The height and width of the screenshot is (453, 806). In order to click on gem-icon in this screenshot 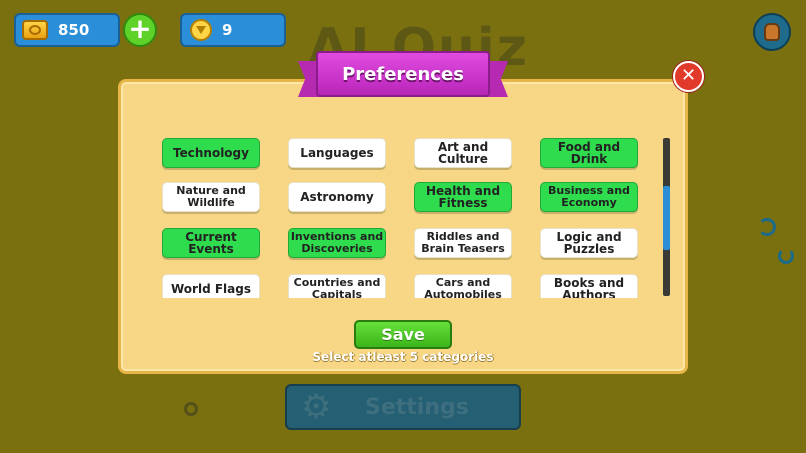, I will do `click(201, 30)`.